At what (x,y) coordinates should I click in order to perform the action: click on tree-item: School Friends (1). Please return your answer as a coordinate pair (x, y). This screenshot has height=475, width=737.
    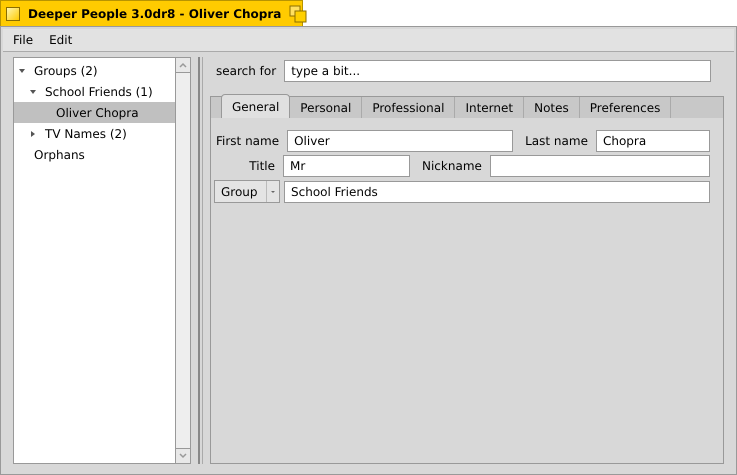
    Looking at the image, I should click on (94, 91).